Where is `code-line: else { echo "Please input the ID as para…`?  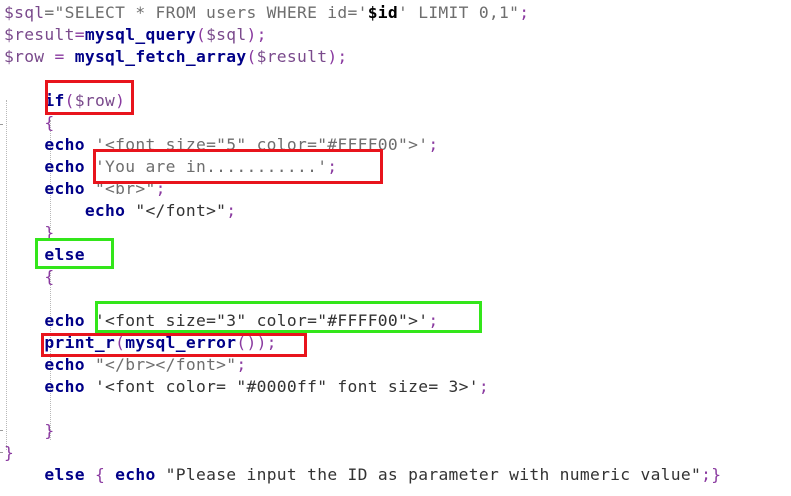
code-line: else { echo "Please input the ID as para… is located at coordinates (362, 475).